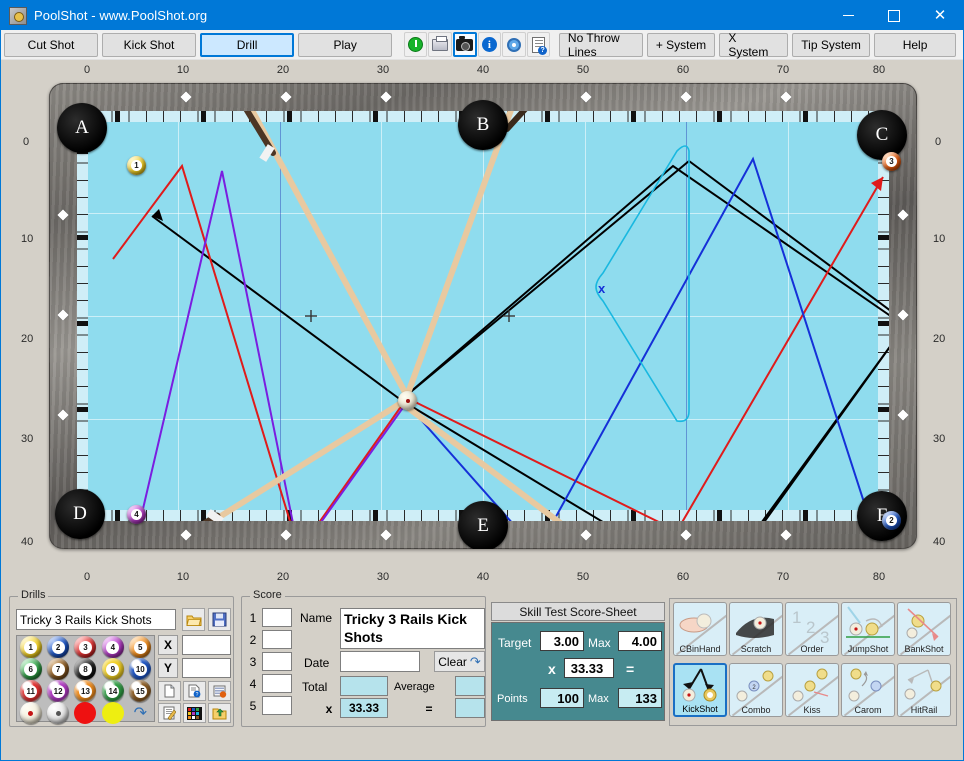 Image resolution: width=964 pixels, height=761 pixels. What do you see at coordinates (140, 713) in the screenshot?
I see `undo-arrow-icon: ↷` at bounding box center [140, 713].